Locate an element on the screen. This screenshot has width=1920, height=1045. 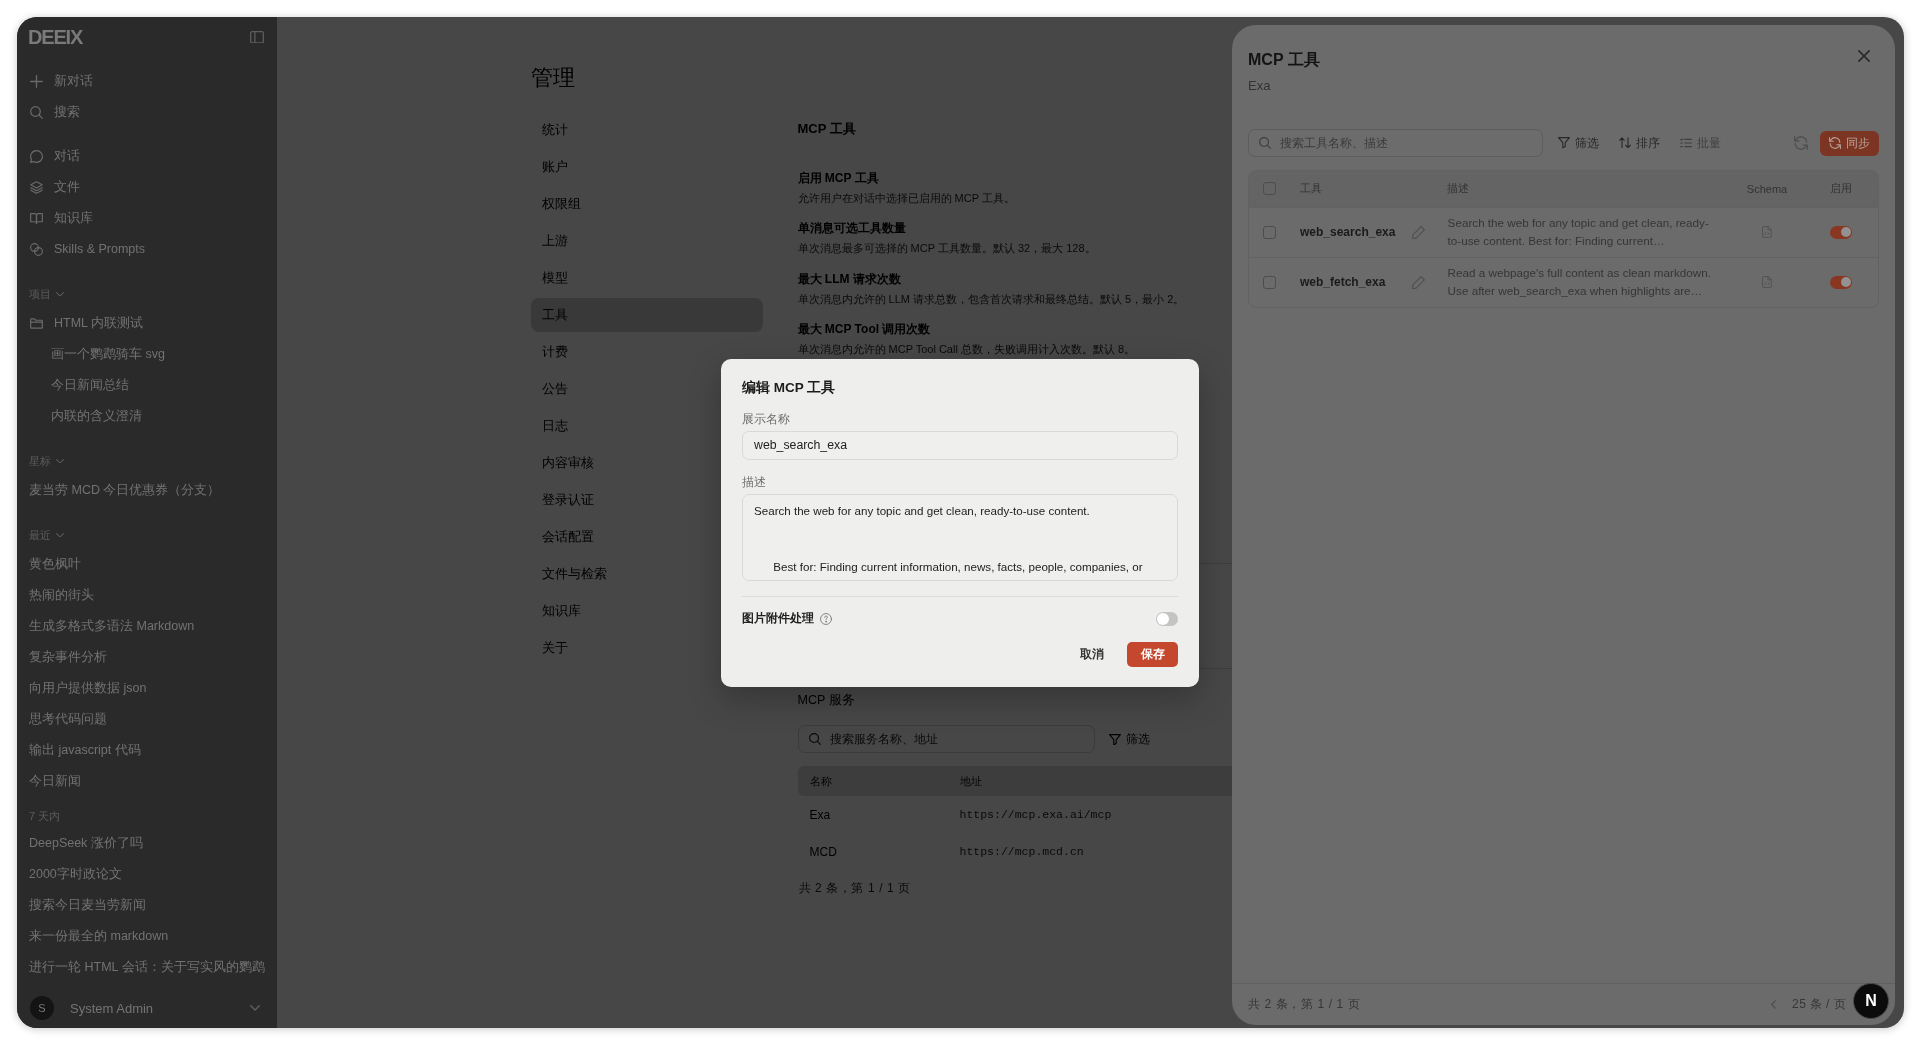
sidebar-item: 复杂事件分析 is located at coordinates (147, 657).